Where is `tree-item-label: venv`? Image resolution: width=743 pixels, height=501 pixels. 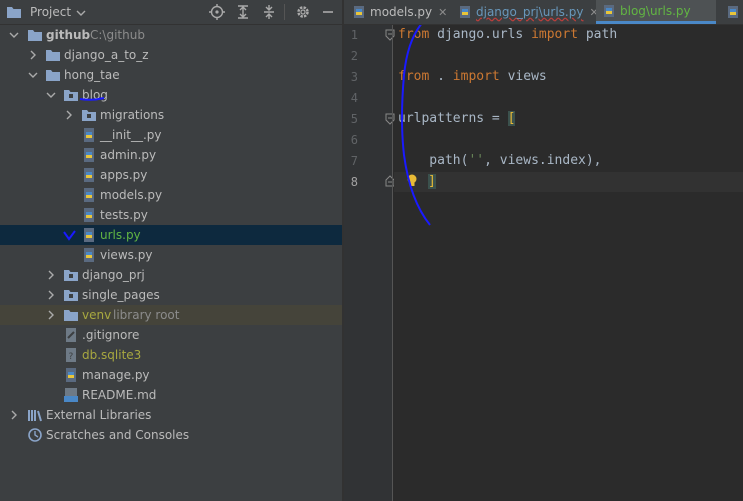
tree-item-label: venv is located at coordinates (97, 315).